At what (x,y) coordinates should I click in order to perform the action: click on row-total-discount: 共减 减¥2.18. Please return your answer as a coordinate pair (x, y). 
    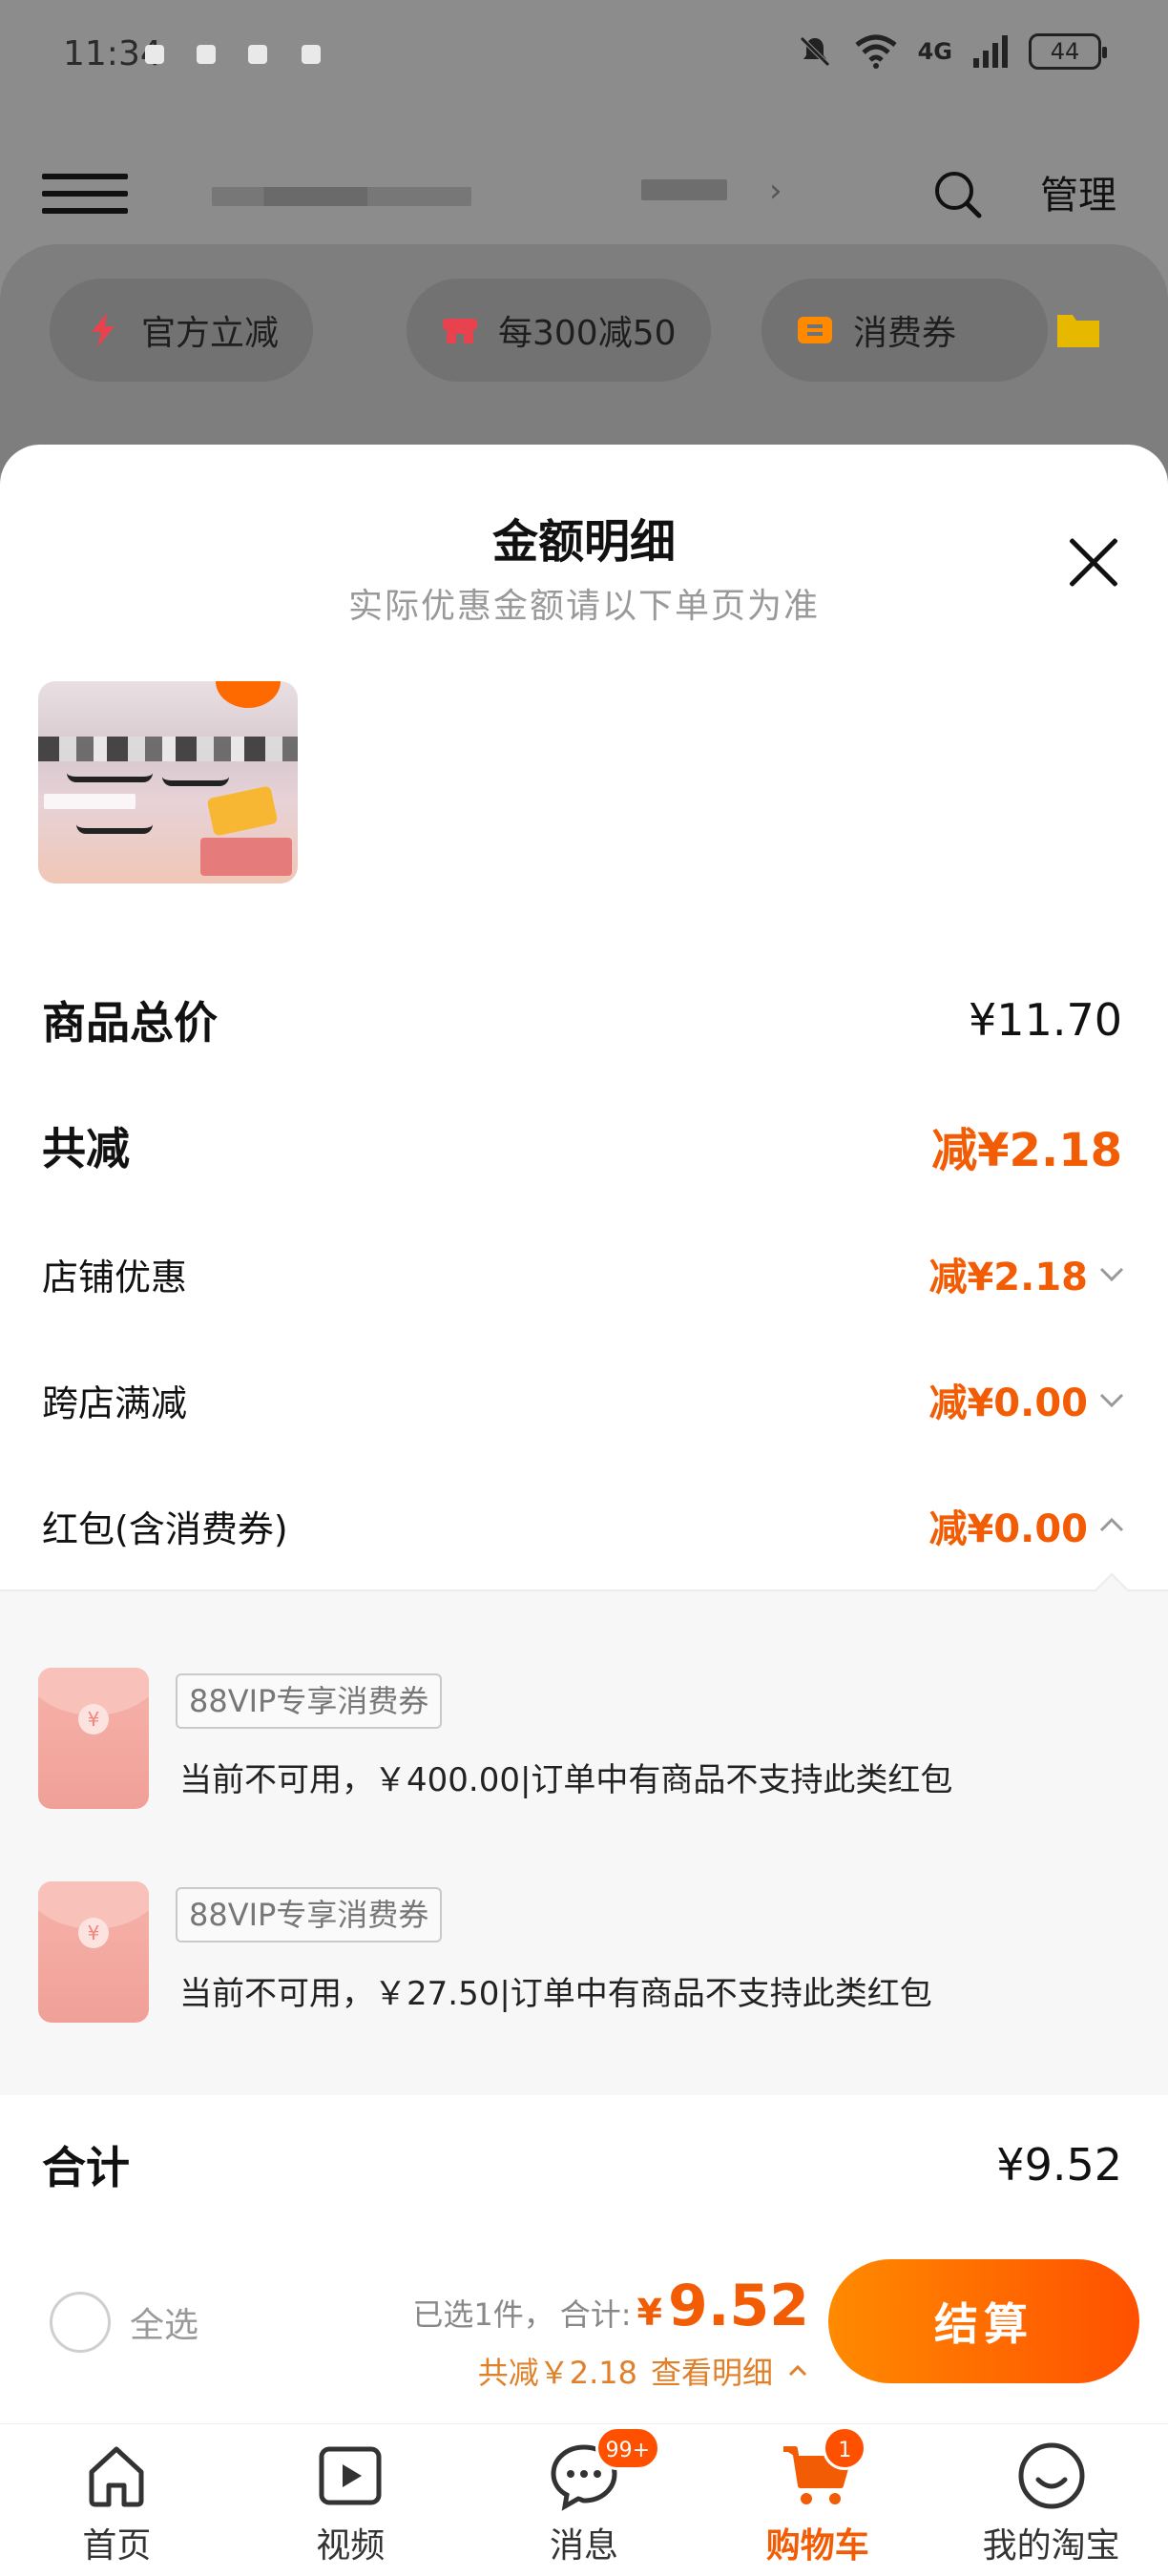
    Looking at the image, I should click on (584, 1145).